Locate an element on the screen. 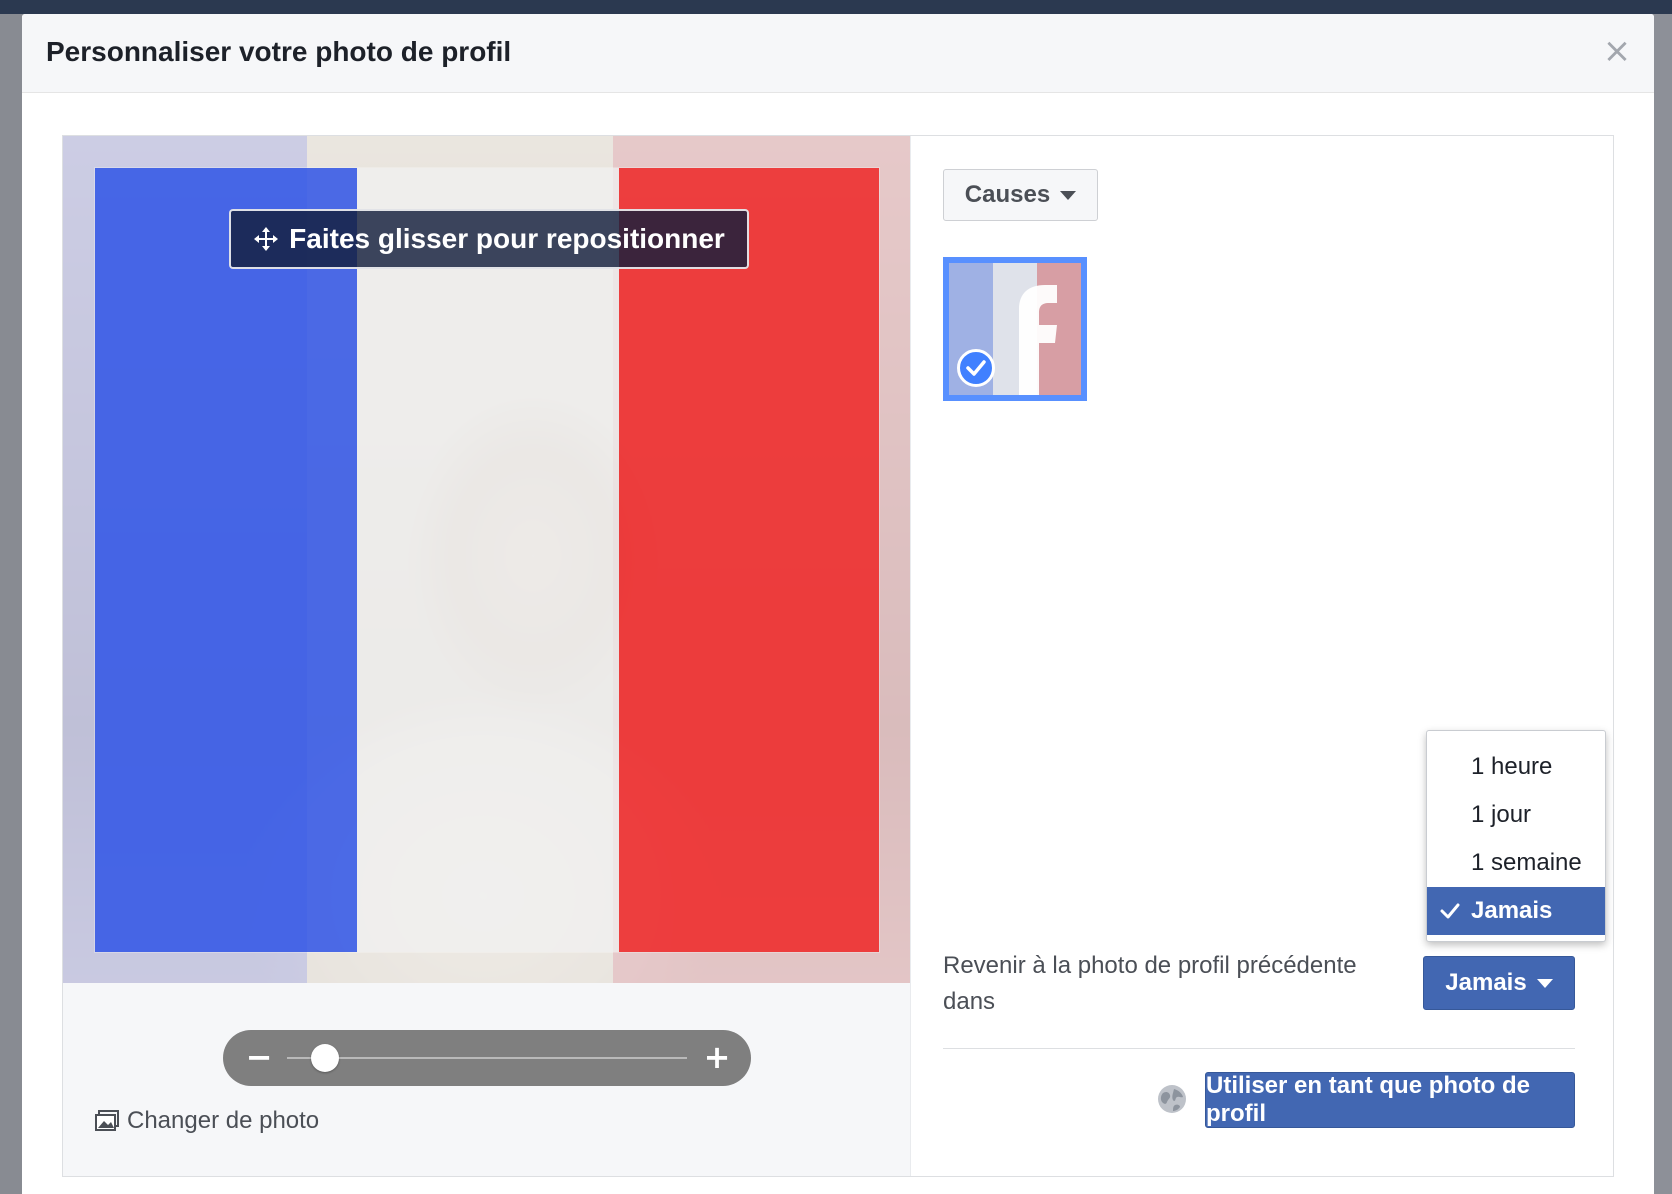  france-flag-frame-thumbnail is located at coordinates (1015, 329).